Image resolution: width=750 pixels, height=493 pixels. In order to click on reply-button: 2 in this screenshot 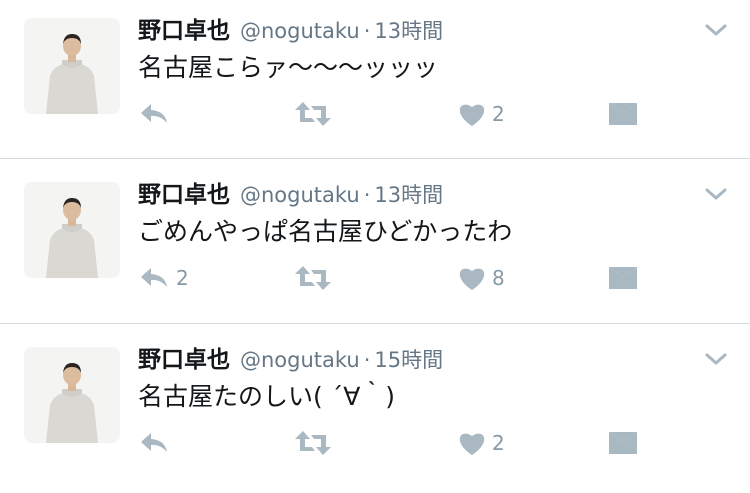, I will do `click(163, 278)`.